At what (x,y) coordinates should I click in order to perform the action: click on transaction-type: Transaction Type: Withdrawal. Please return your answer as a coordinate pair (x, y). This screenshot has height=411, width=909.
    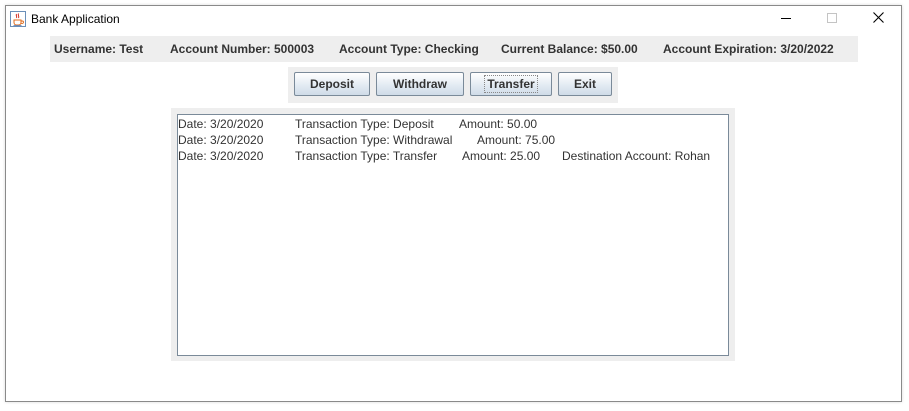
    Looking at the image, I should click on (374, 140).